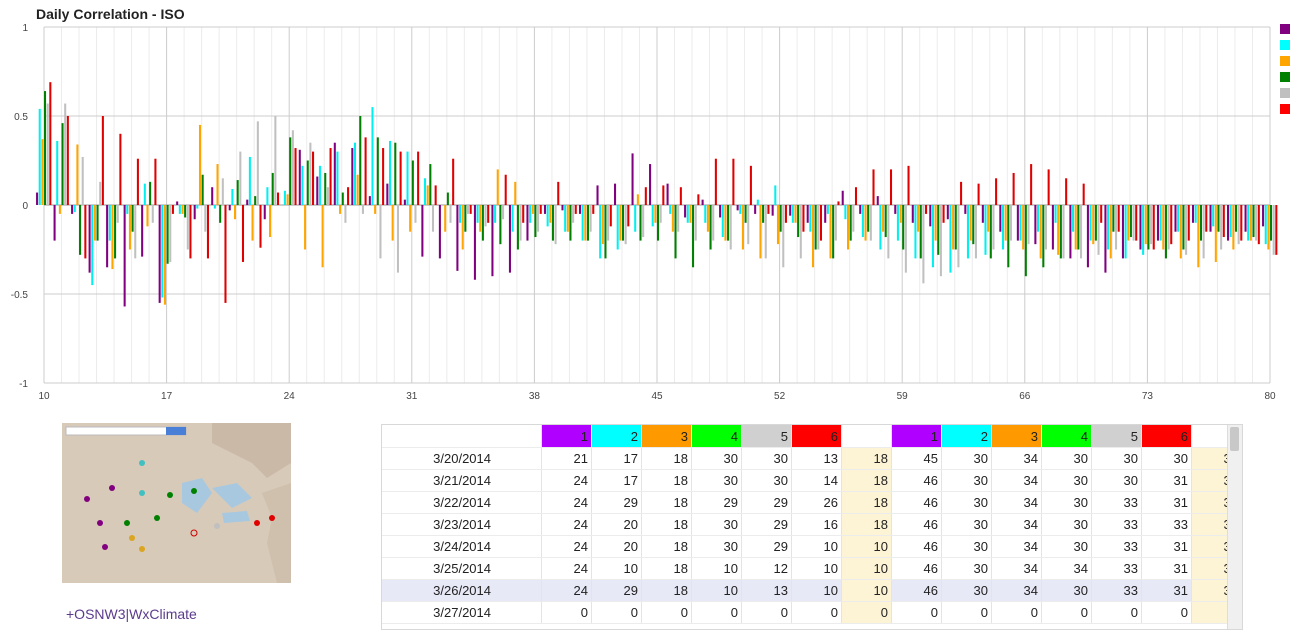 The width and height of the screenshot is (1308, 640). What do you see at coordinates (812, 612) in the screenshot?
I see `table-row: 3/27/201400000000000000` at bounding box center [812, 612].